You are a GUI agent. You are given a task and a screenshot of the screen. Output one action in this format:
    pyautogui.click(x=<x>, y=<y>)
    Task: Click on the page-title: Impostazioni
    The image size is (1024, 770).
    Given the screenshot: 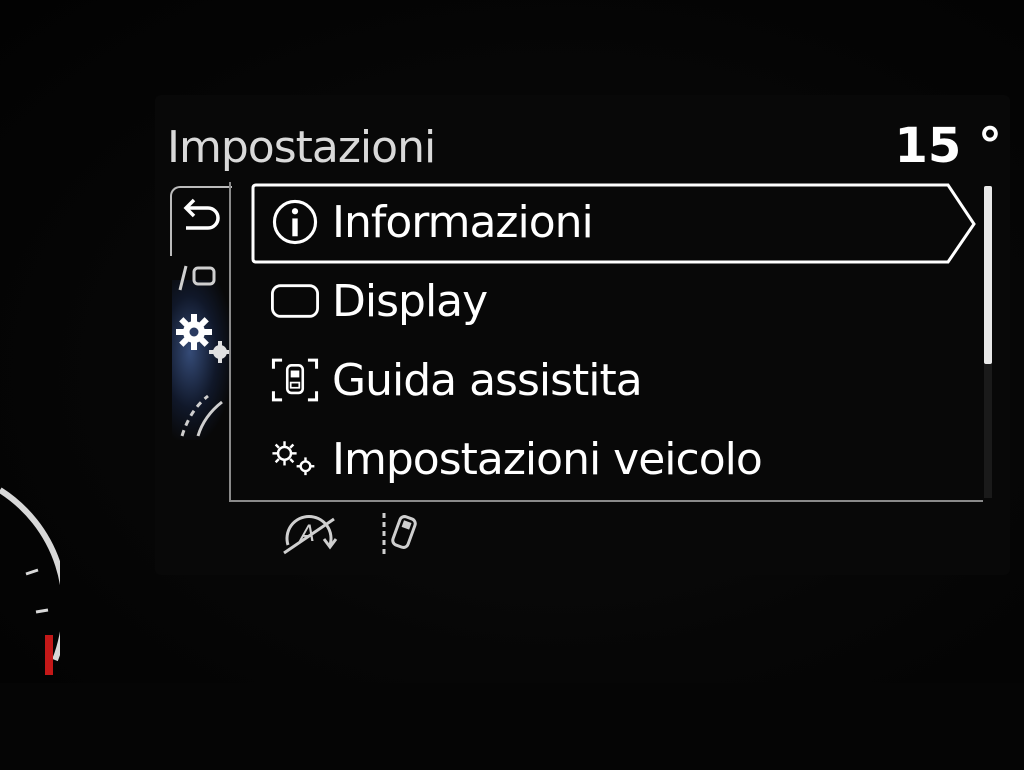 What is the action you would take?
    pyautogui.click(x=301, y=147)
    